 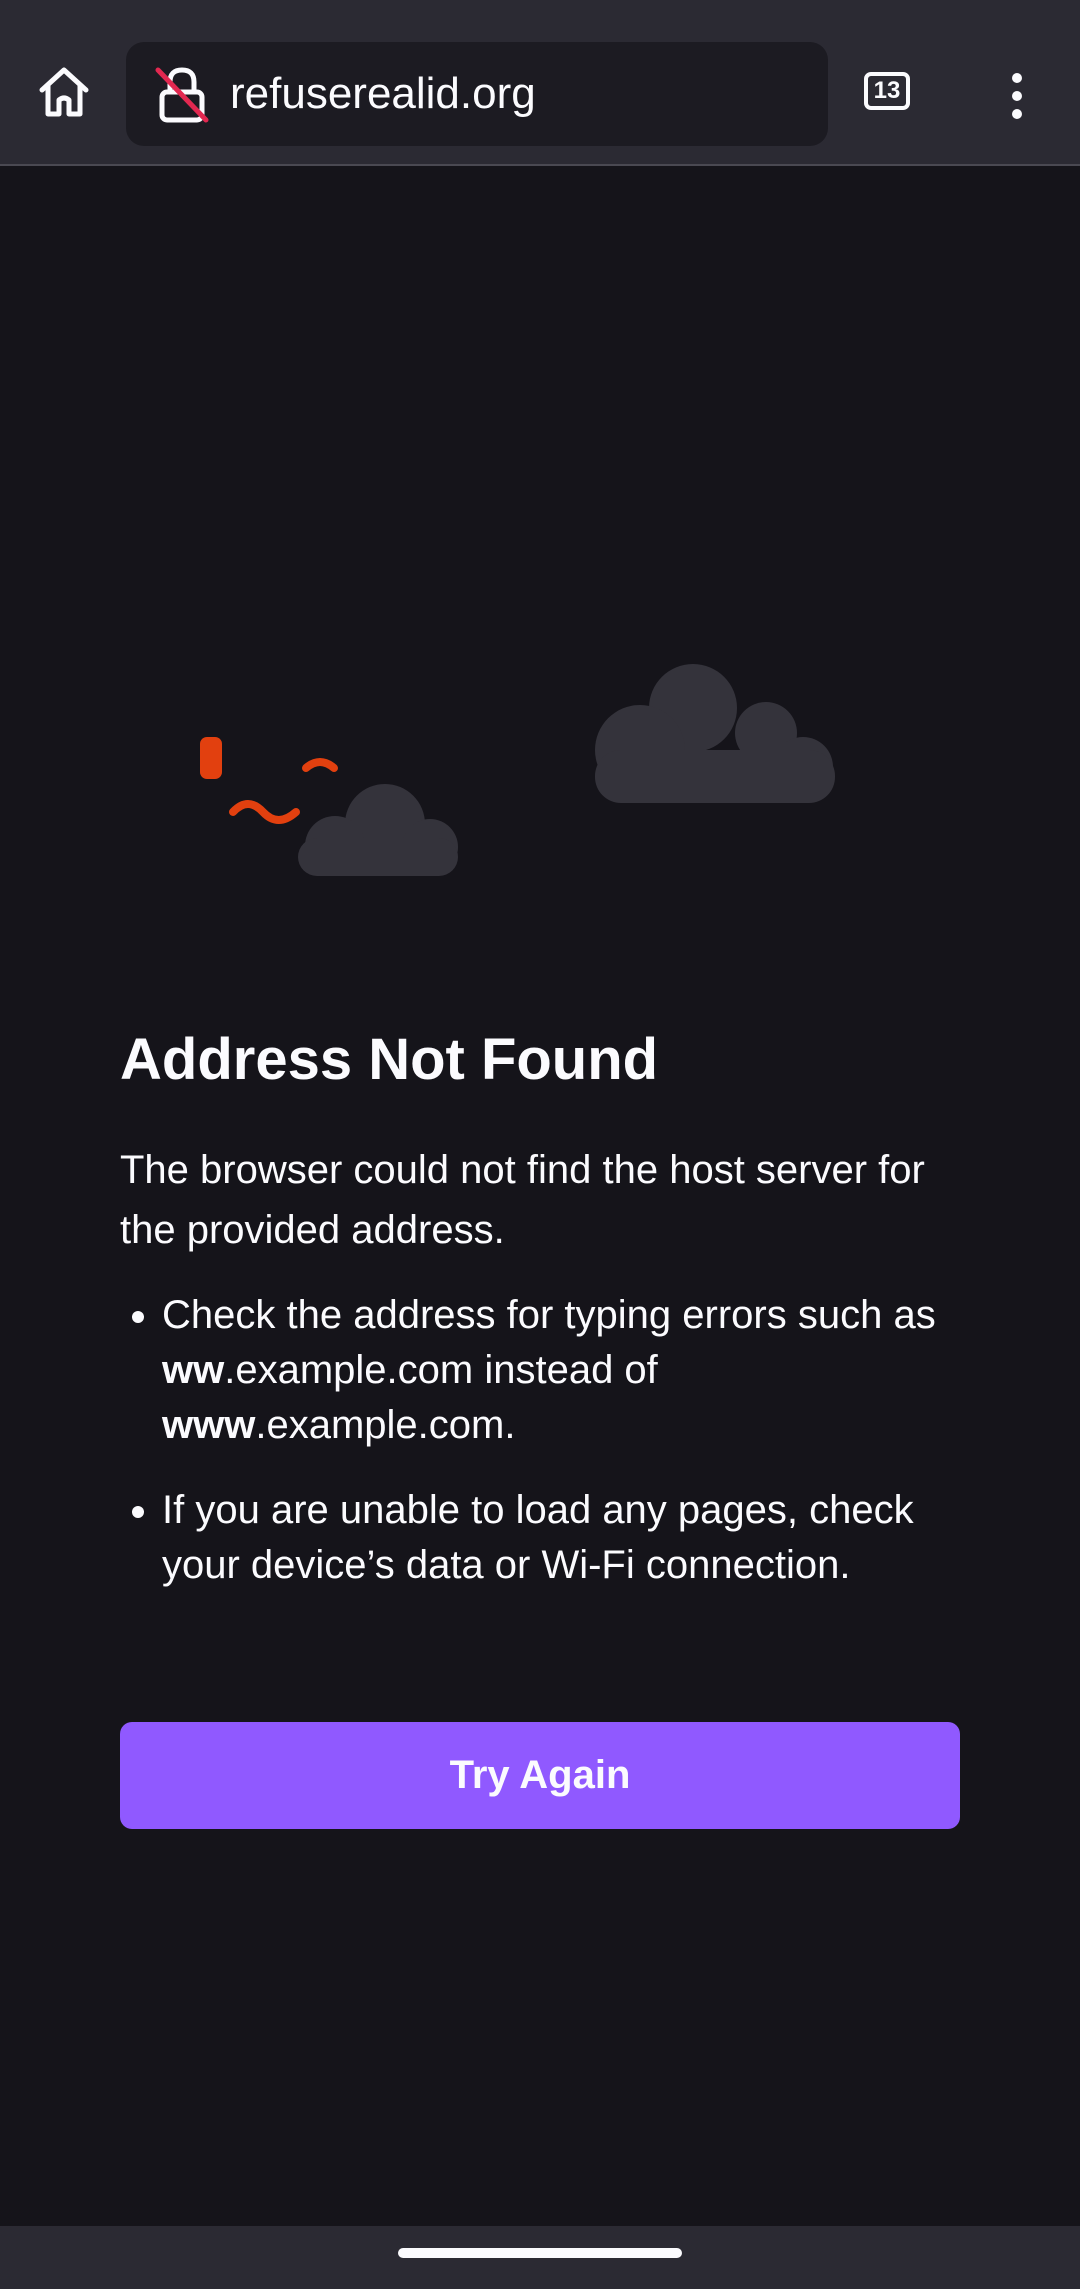 I want to click on menu-button, so click(x=1017, y=96).